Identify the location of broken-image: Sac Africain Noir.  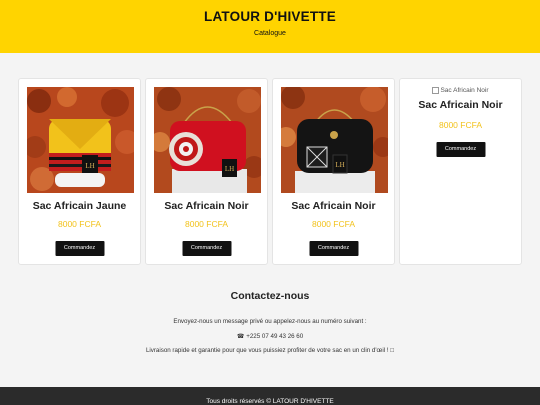
(460, 90).